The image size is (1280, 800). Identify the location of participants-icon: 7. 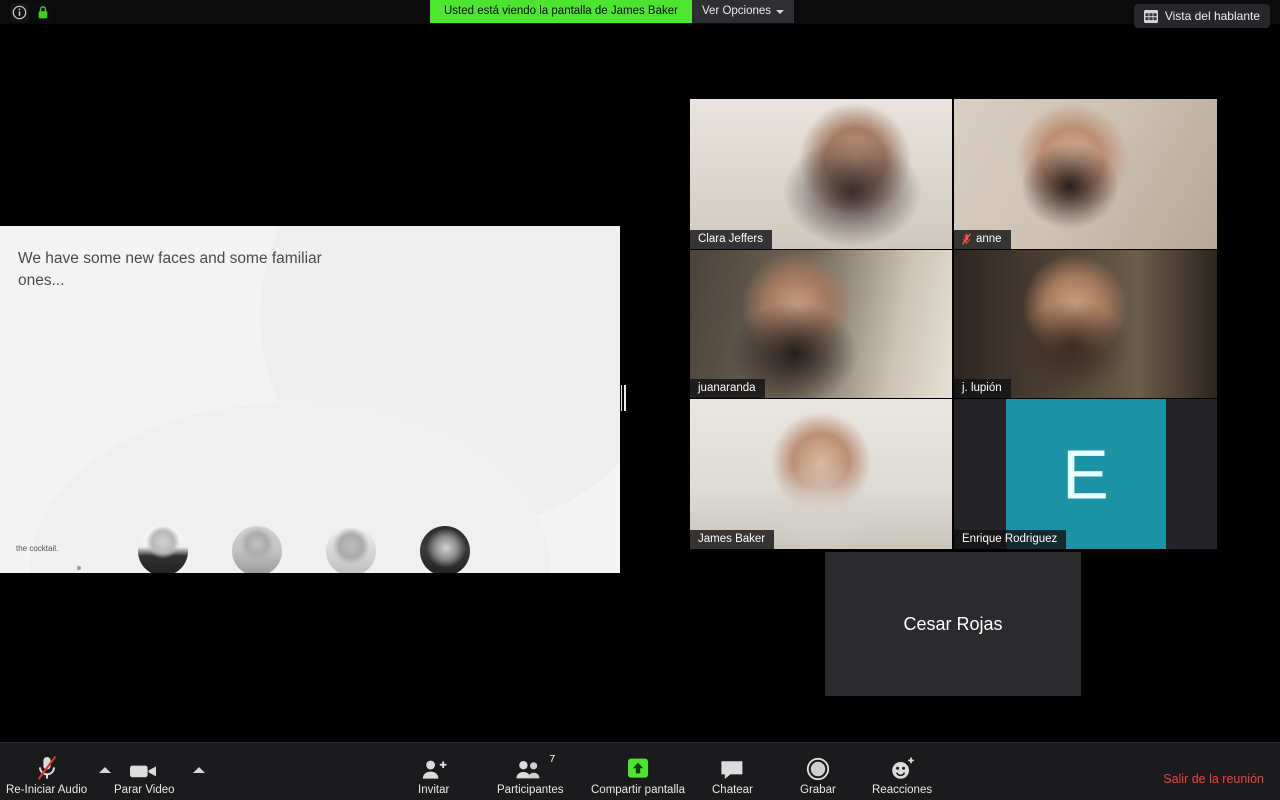
(535, 767).